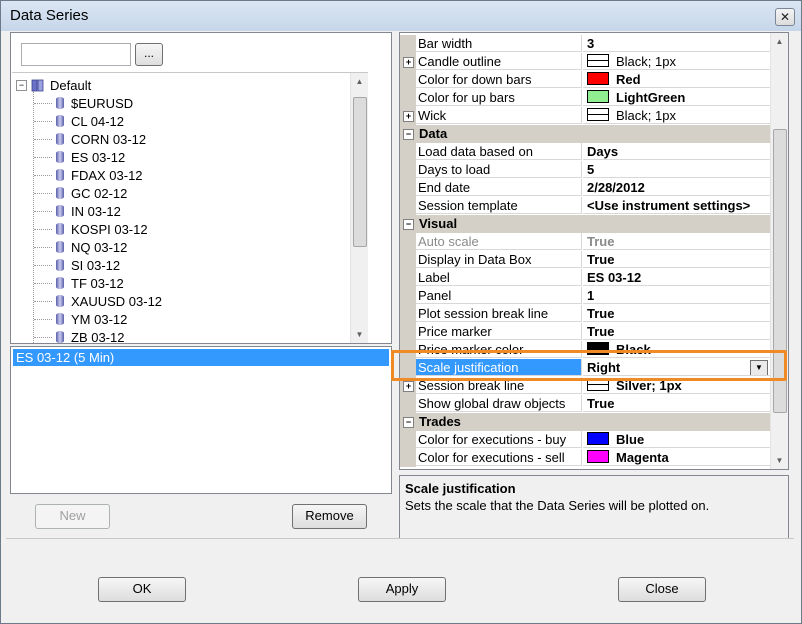 This screenshot has width=802, height=624. Describe the element at coordinates (499, 151) in the screenshot. I see `property-name: Load data based on` at that location.